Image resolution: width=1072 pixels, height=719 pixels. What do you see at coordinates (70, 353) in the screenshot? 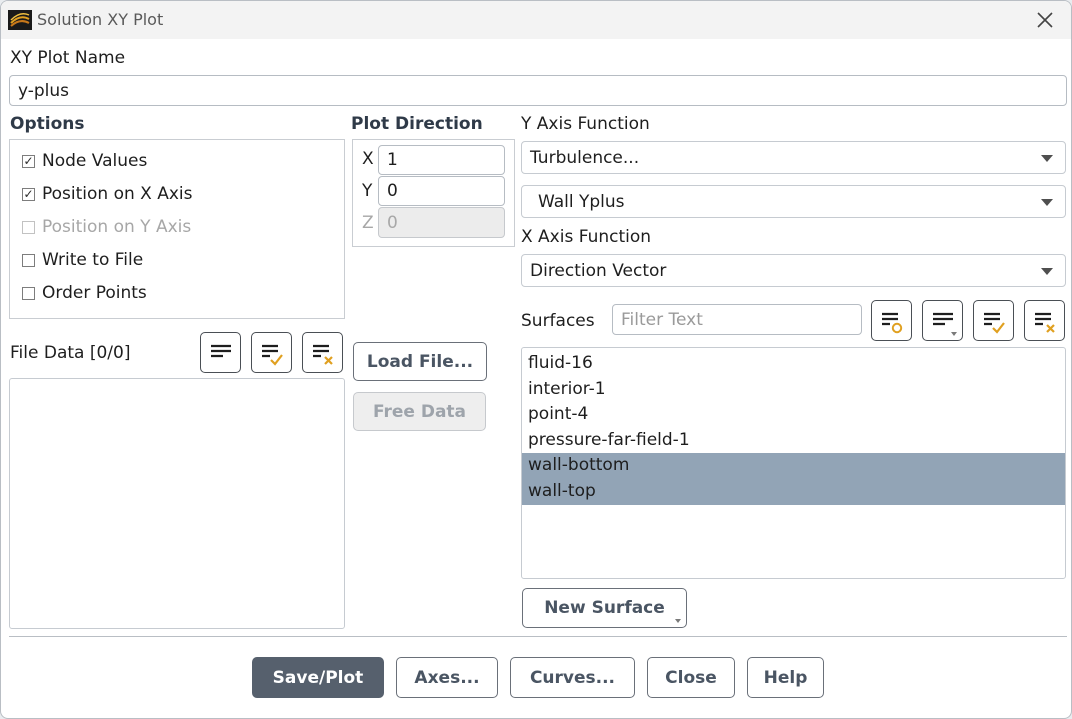
I see `file-data-label: File Data [0/0]` at bounding box center [70, 353].